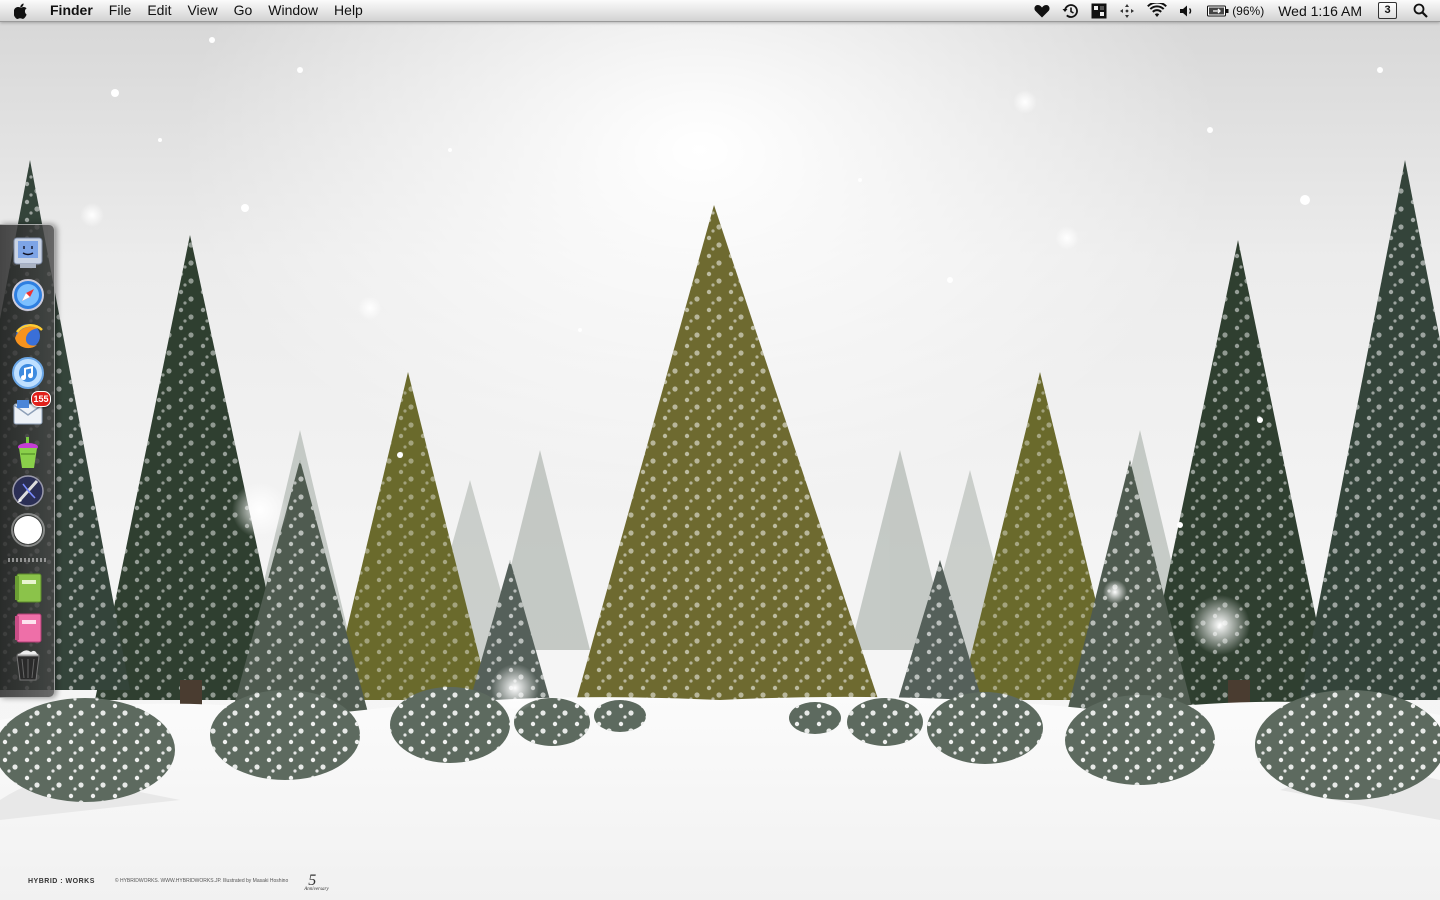  I want to click on menubar-clock: Wed 1:16 AM, so click(1321, 10).